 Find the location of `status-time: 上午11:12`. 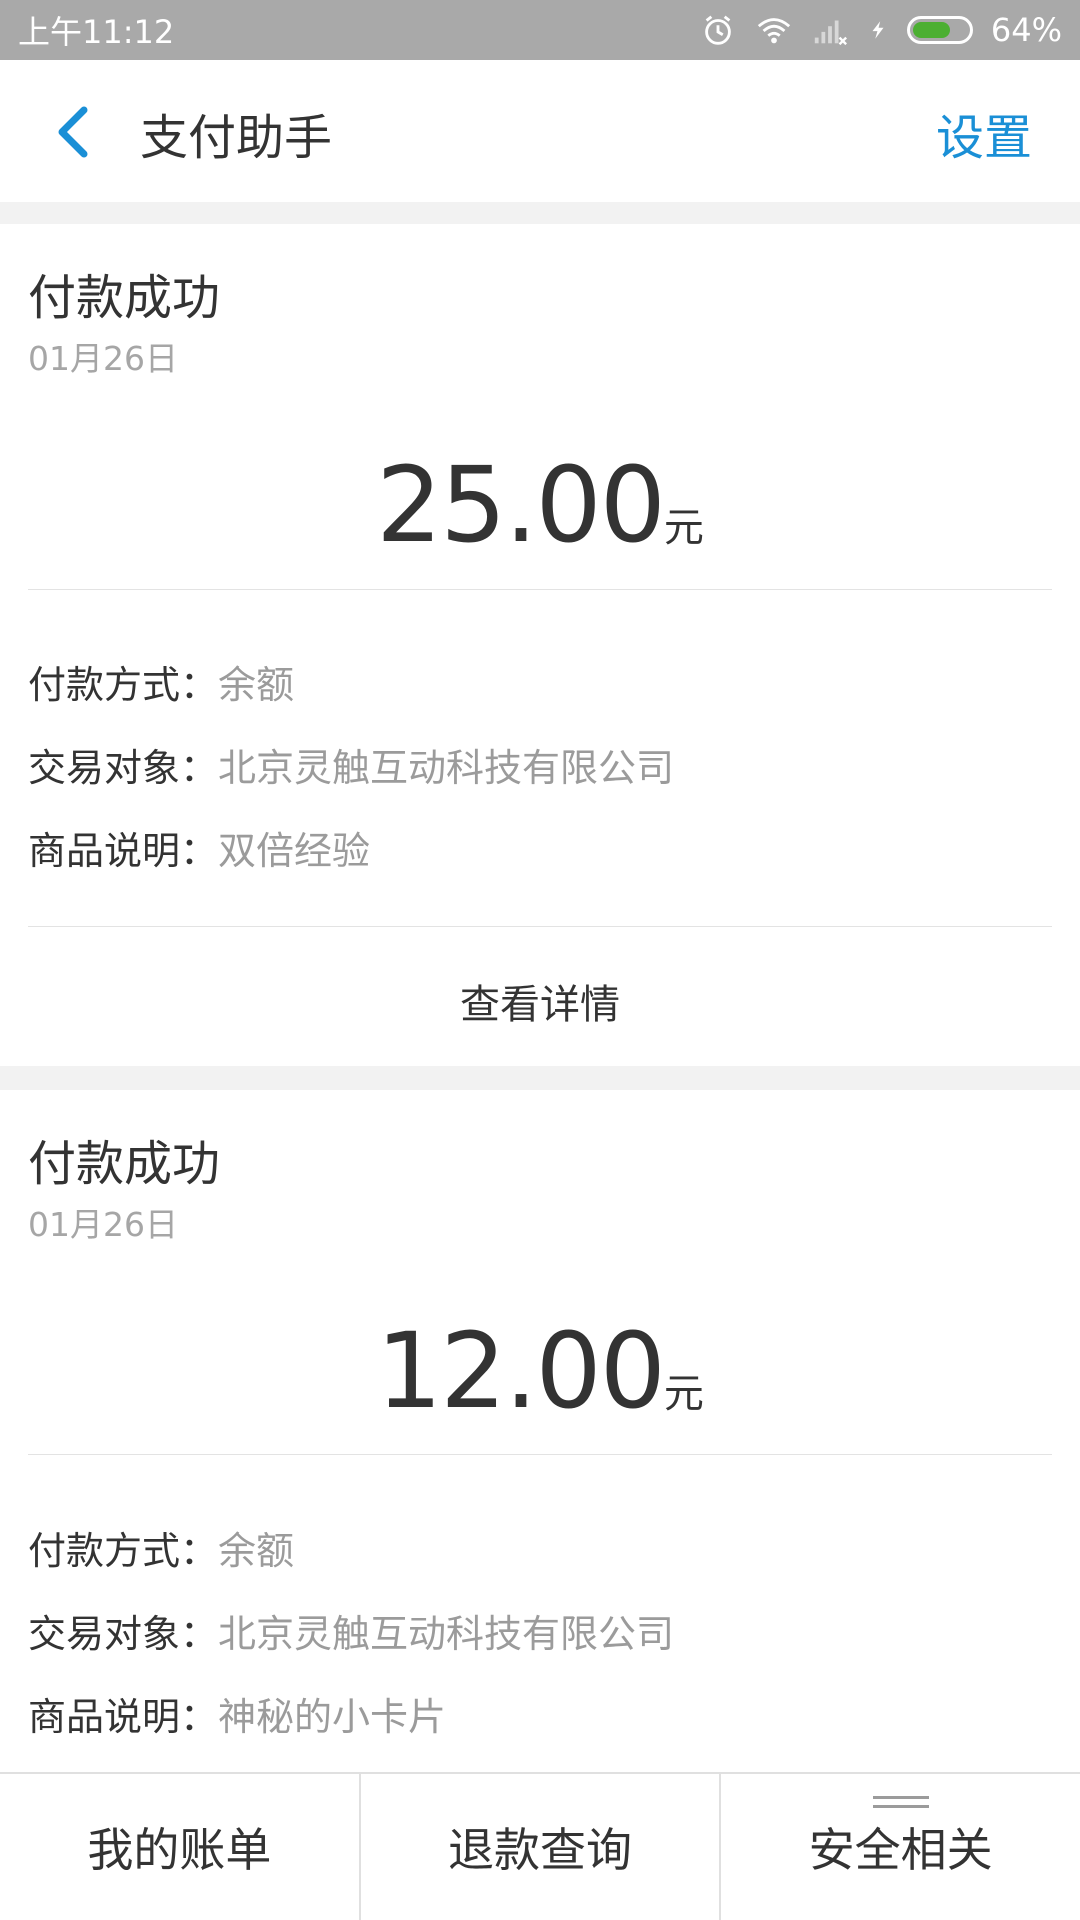

status-time: 上午11:12 is located at coordinates (96, 32).